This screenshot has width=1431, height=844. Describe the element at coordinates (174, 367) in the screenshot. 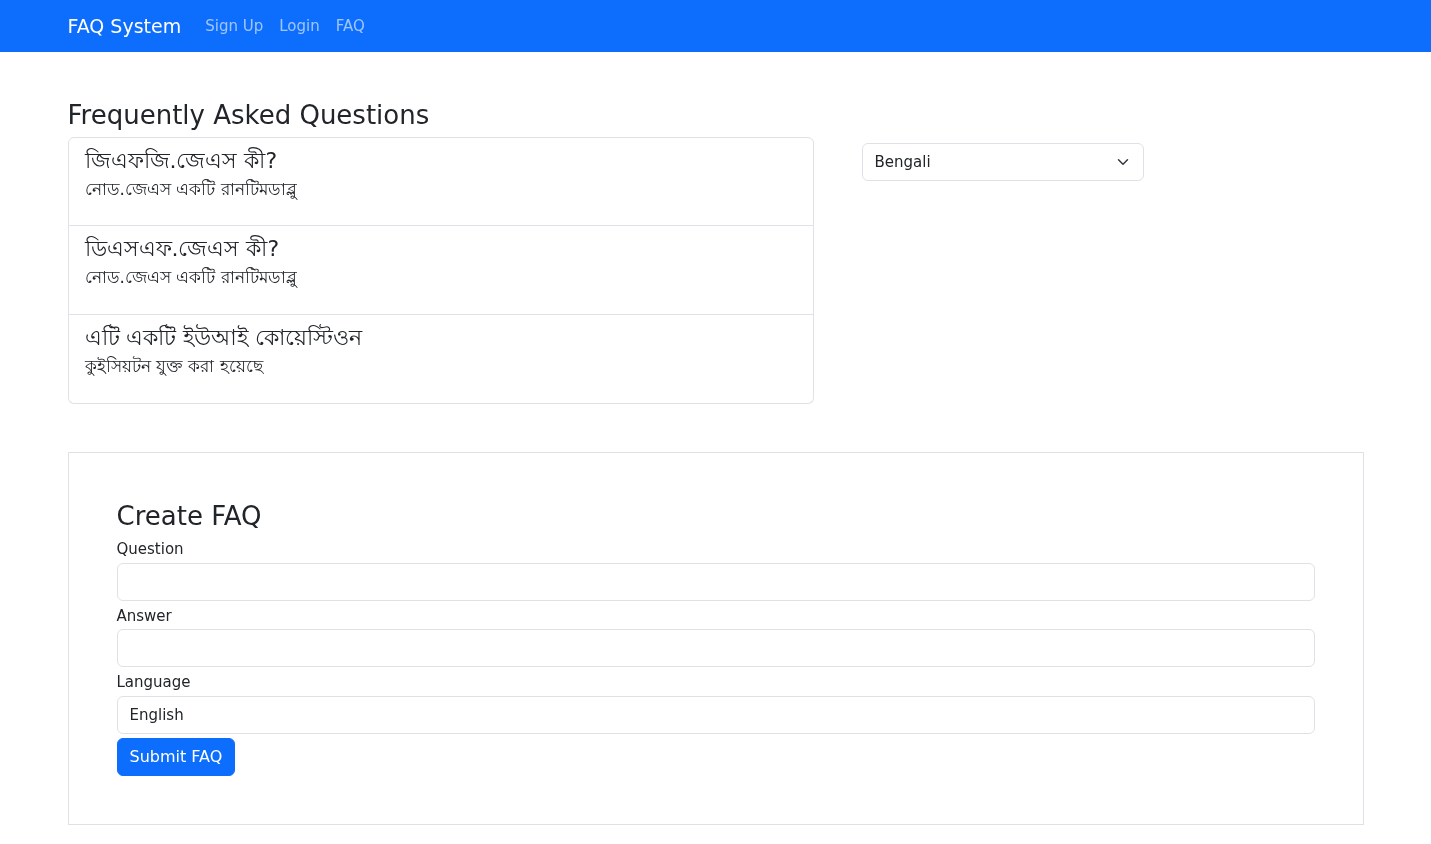

I see `faq-answer: কুইসিয়টন যুক্ত করা হয়েছে` at that location.